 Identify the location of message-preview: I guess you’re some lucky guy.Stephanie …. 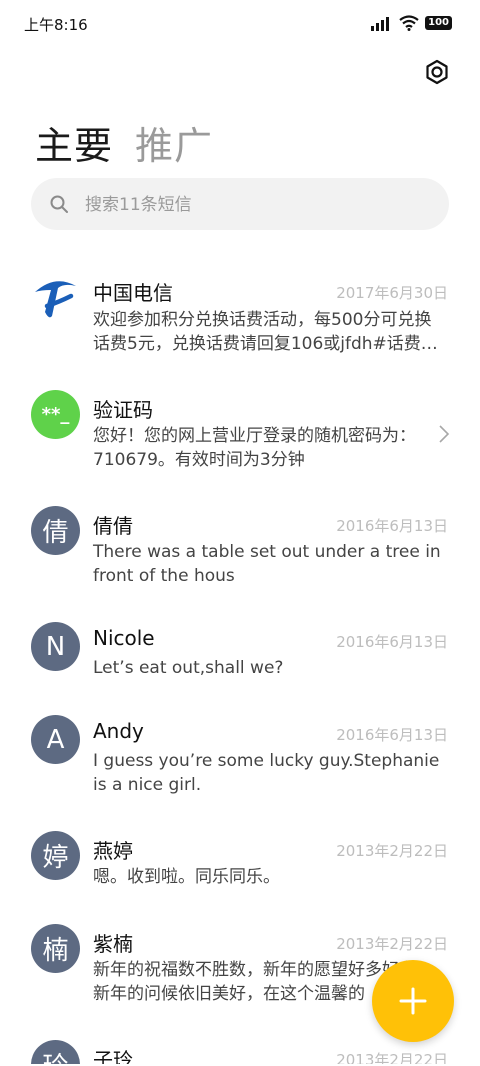
(266, 773).